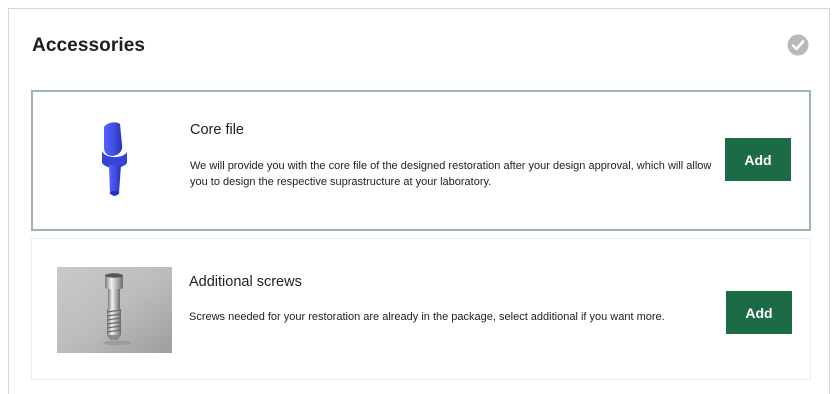 This screenshot has width=838, height=394. Describe the element at coordinates (245, 282) in the screenshot. I see `item-title: Additional screws` at that location.